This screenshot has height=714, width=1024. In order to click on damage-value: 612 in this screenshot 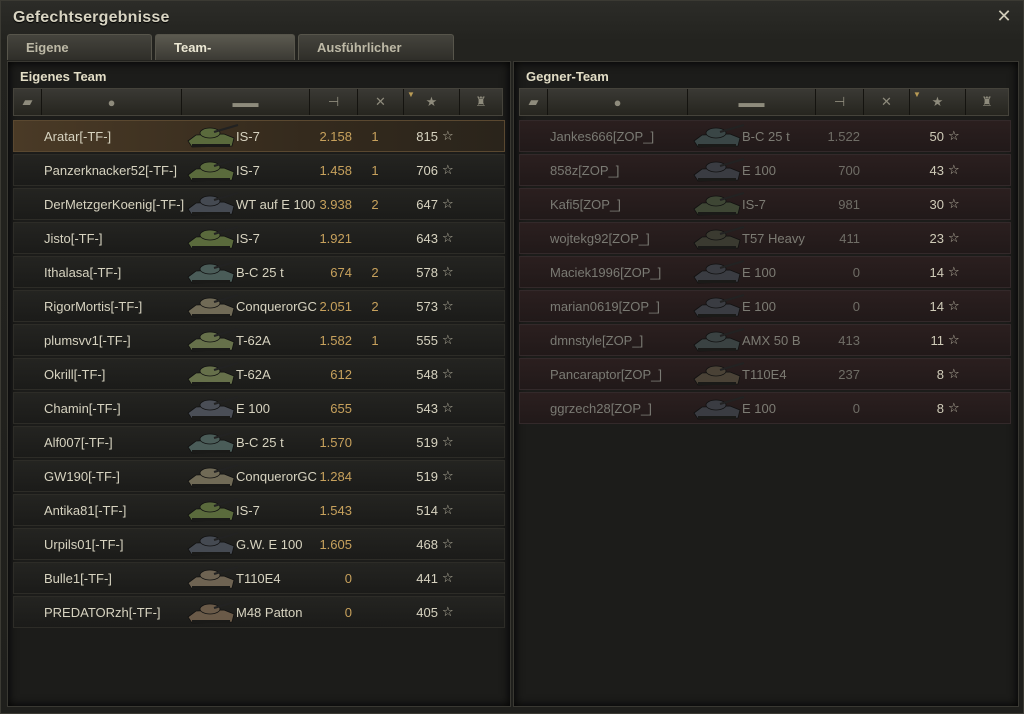, I will do `click(341, 374)`.